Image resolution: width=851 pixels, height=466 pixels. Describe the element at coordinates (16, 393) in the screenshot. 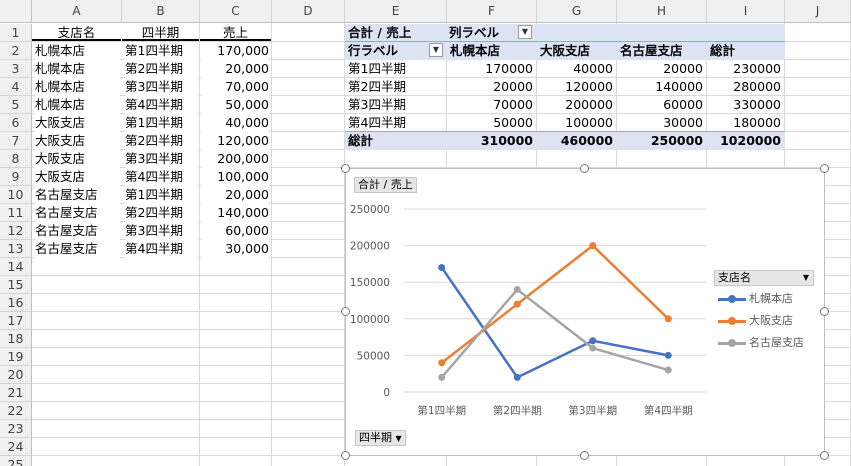

I see `row-header-21: 21` at that location.